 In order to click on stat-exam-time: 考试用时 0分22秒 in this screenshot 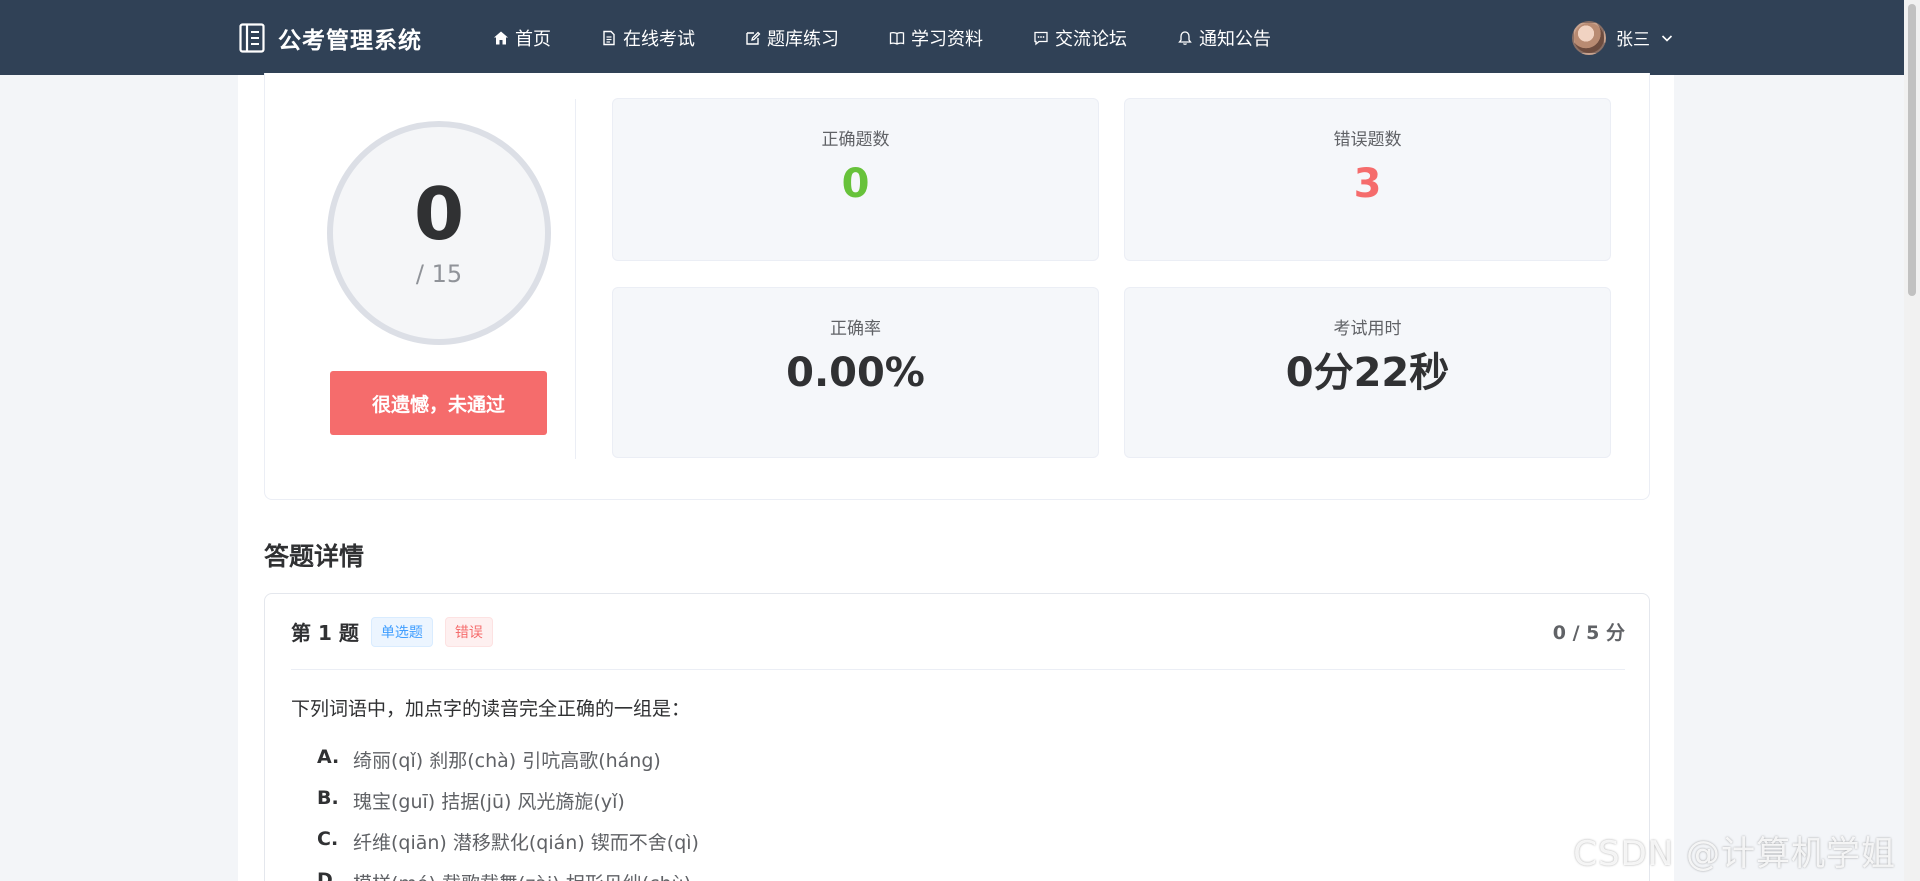, I will do `click(1367, 372)`.